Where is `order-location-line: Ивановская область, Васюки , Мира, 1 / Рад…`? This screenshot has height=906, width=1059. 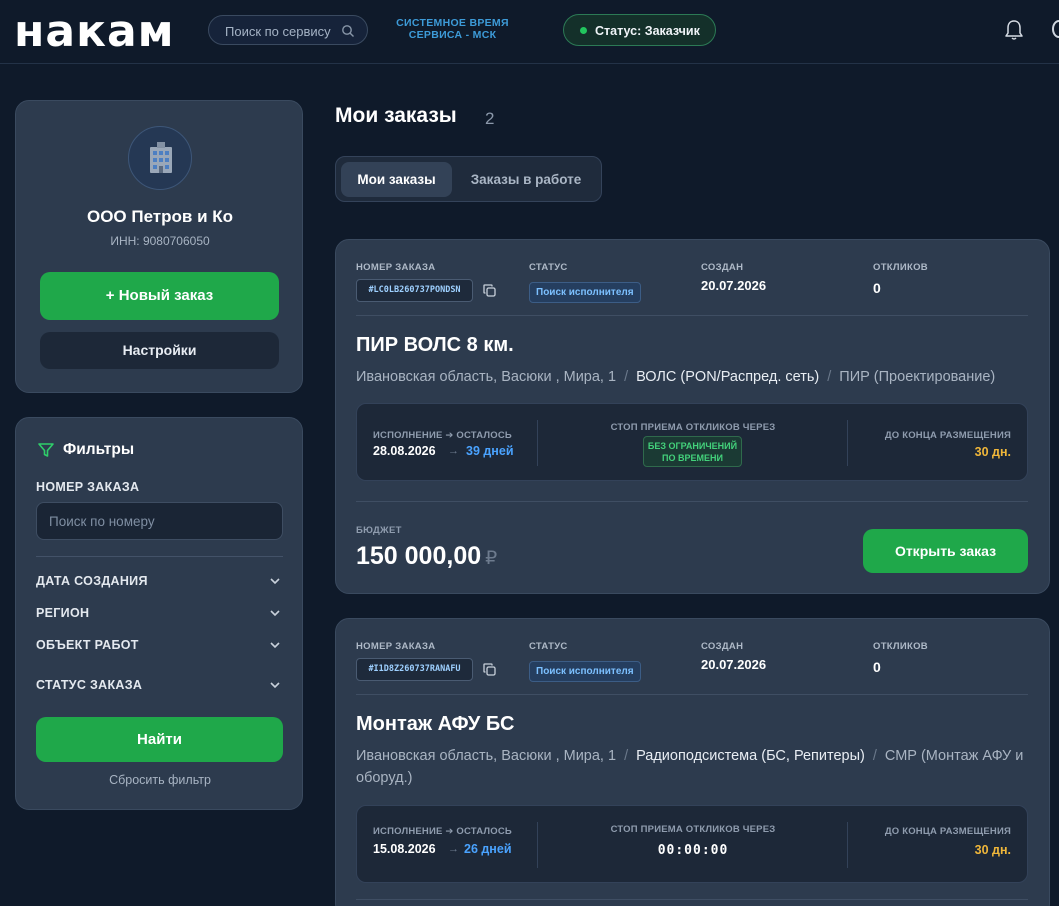
order-location-line: Ивановская область, Васюки , Мира, 1 / Рад… is located at coordinates (691, 767).